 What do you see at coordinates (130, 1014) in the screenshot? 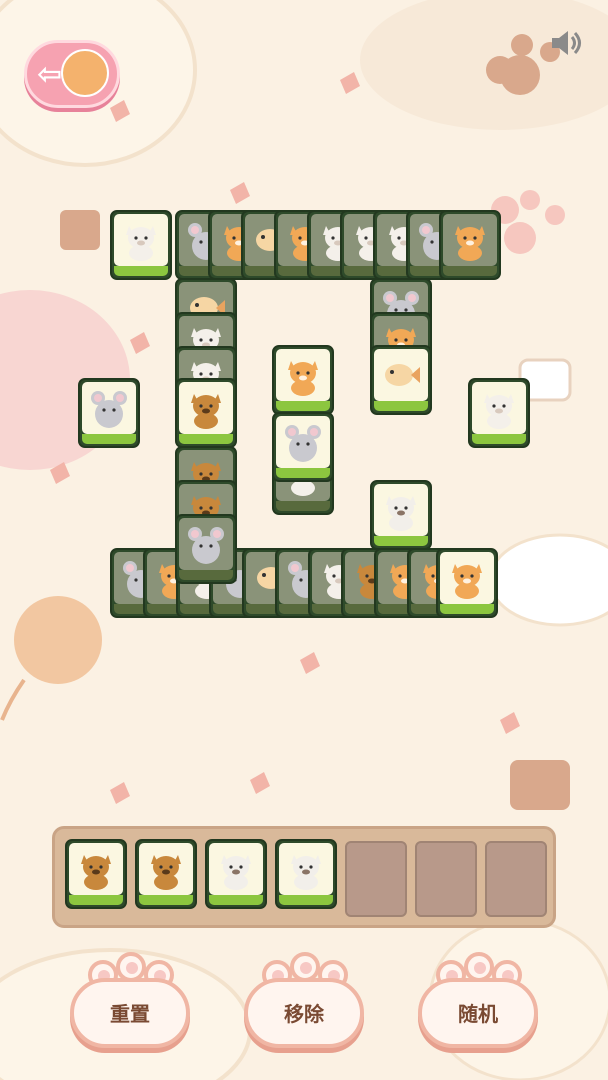
I see `reset-label: 重置` at bounding box center [130, 1014].